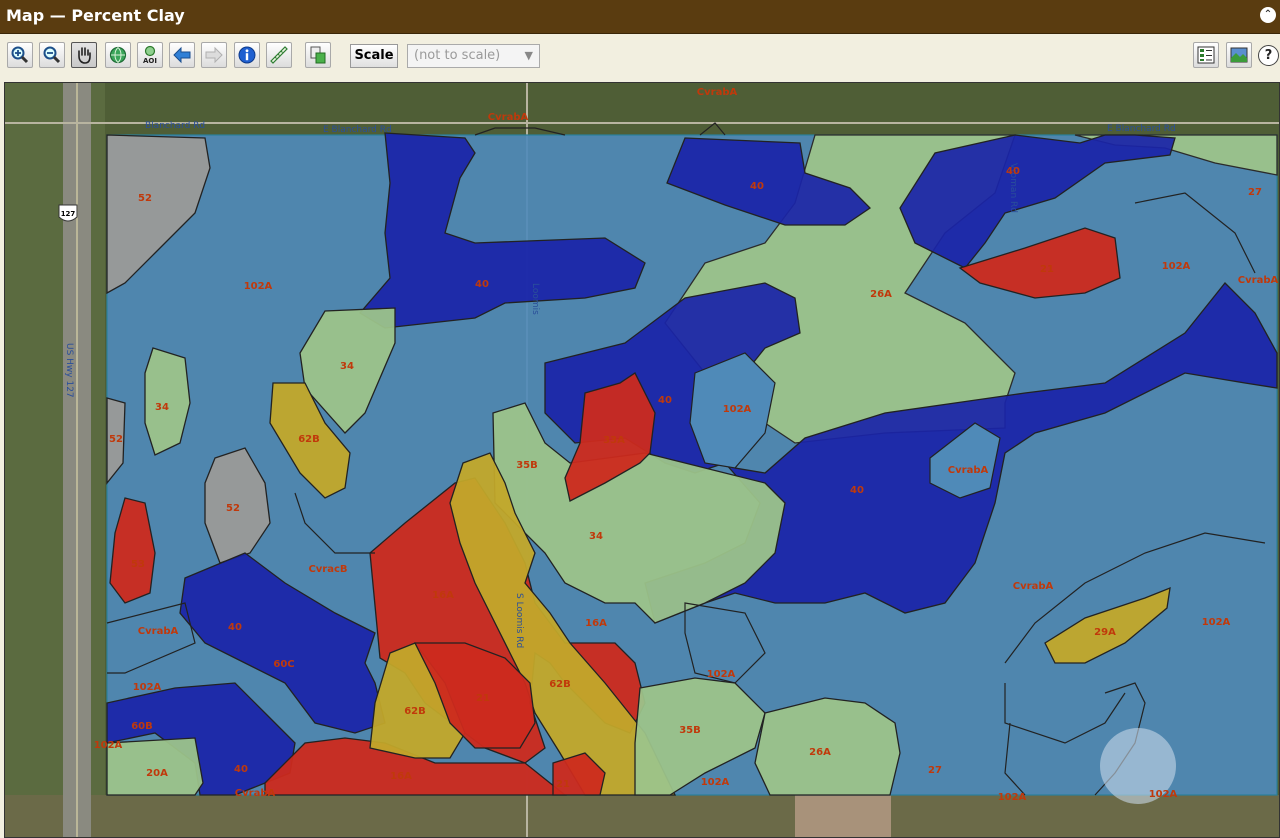 The width and height of the screenshot is (1280, 838). I want to click on road-label-blanchard: E Blanchard Rd, so click(357, 130).